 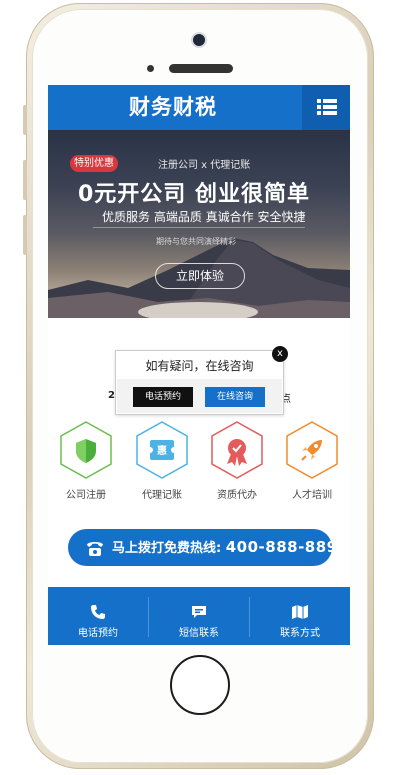 What do you see at coordinates (94, 163) in the screenshot?
I see `special-offer-badge: 特别优惠` at bounding box center [94, 163].